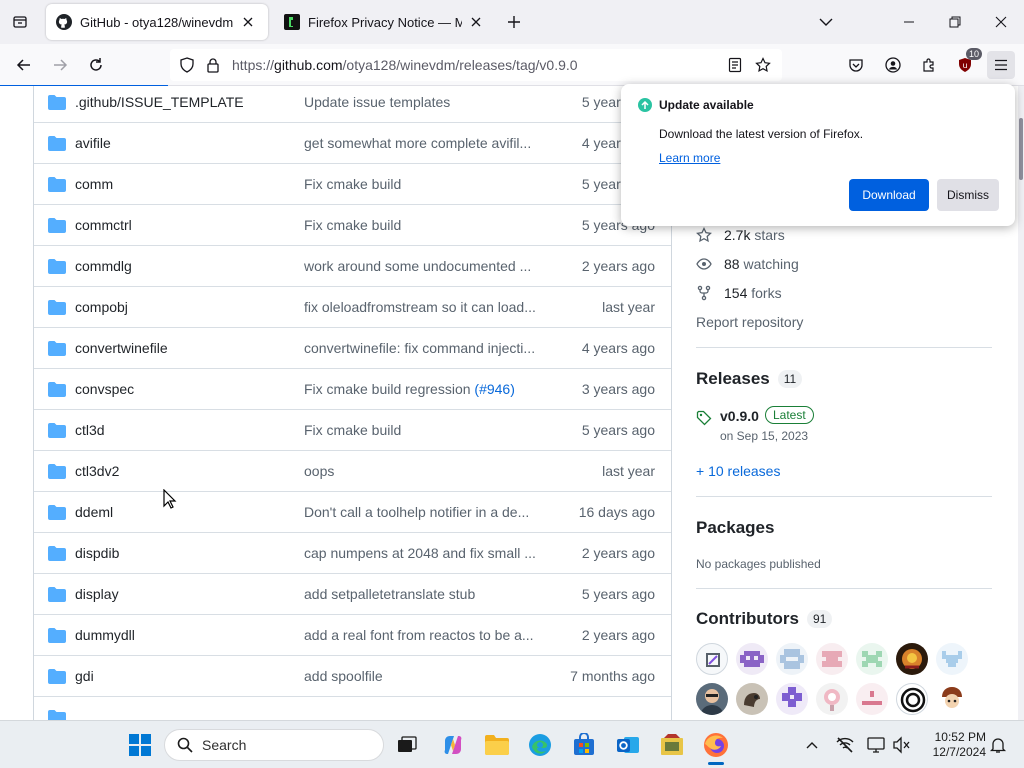  I want to click on commit-message-link: add spoolfile, so click(422, 676).